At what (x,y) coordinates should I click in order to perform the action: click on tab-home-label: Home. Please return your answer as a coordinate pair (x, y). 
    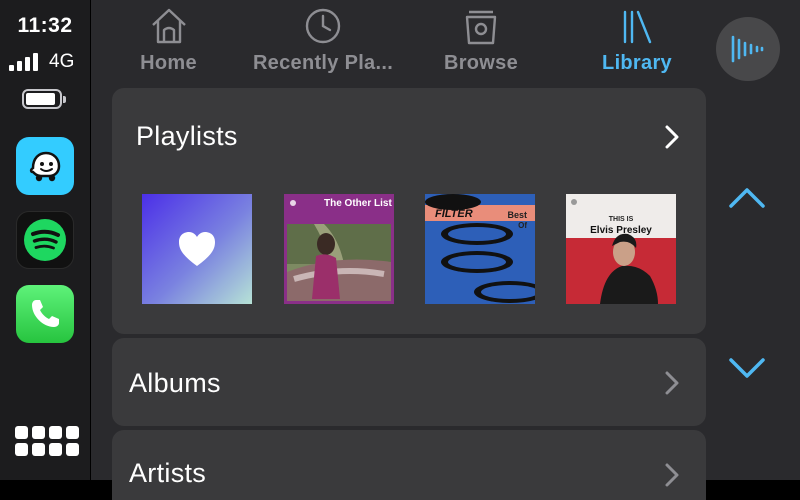
    Looking at the image, I should click on (168, 63).